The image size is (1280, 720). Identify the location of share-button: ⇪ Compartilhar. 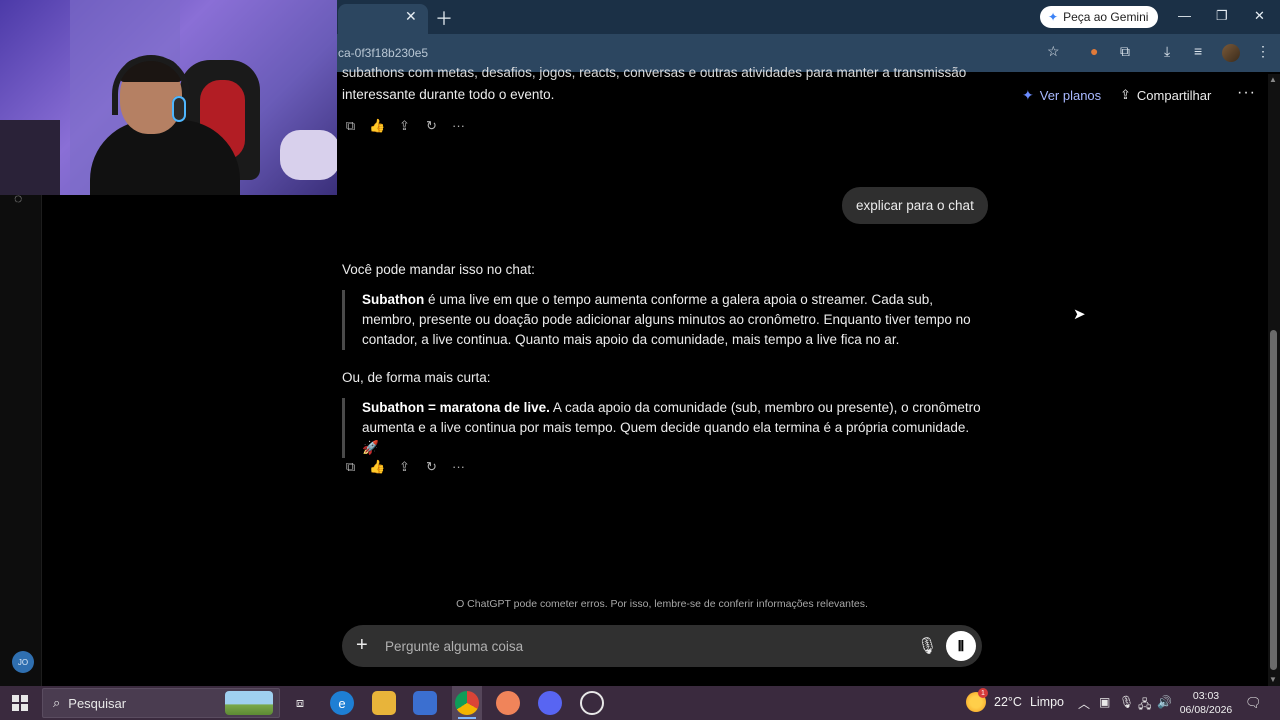
(1165, 95).